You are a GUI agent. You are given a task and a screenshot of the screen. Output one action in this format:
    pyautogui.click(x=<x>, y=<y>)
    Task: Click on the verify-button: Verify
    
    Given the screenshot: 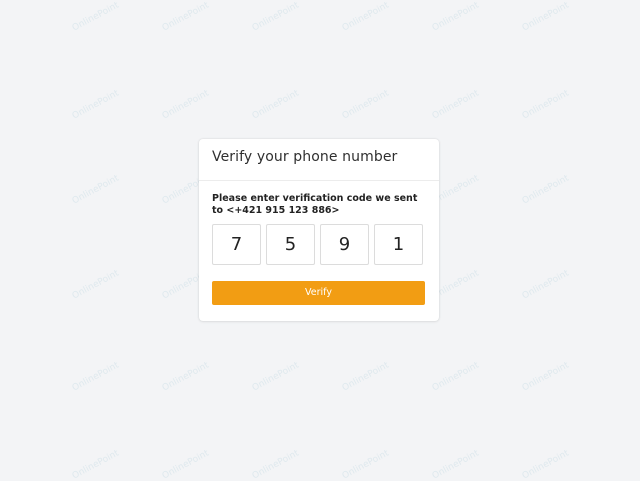 What is the action you would take?
    pyautogui.click(x=318, y=293)
    